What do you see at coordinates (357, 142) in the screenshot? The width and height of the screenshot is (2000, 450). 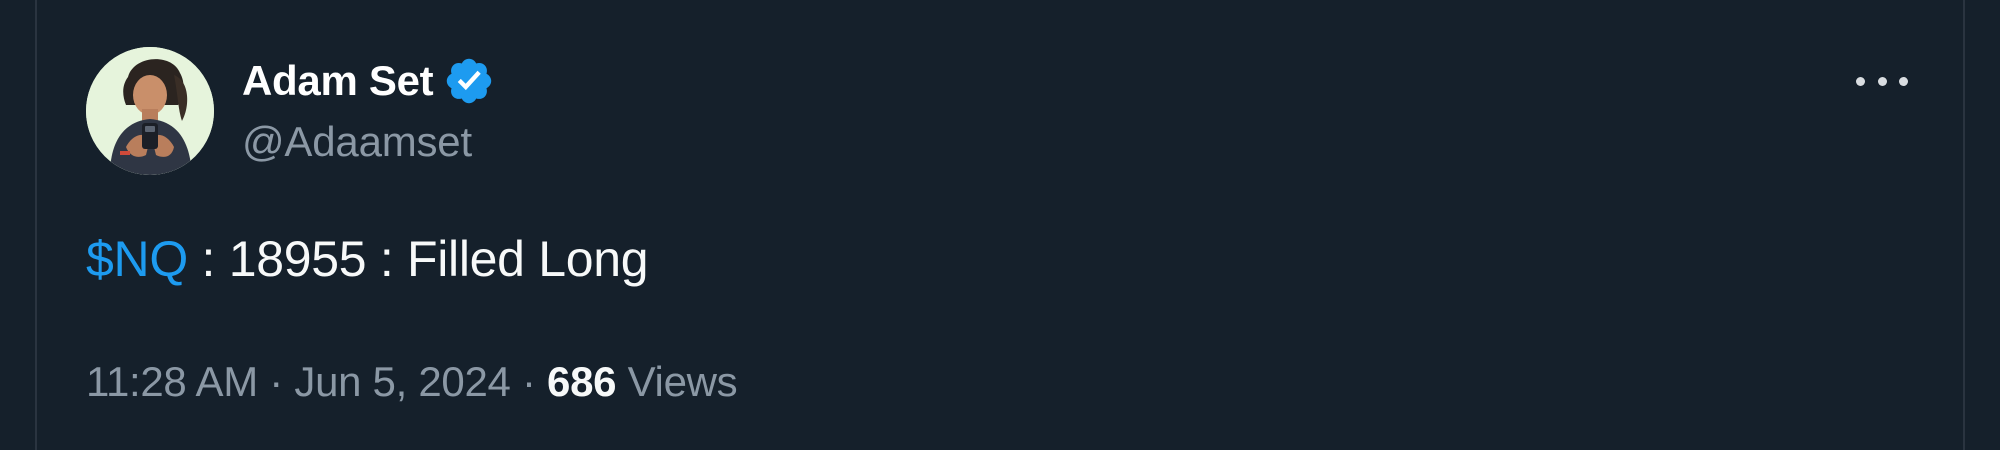 I see `author-handle: @Adaamset` at bounding box center [357, 142].